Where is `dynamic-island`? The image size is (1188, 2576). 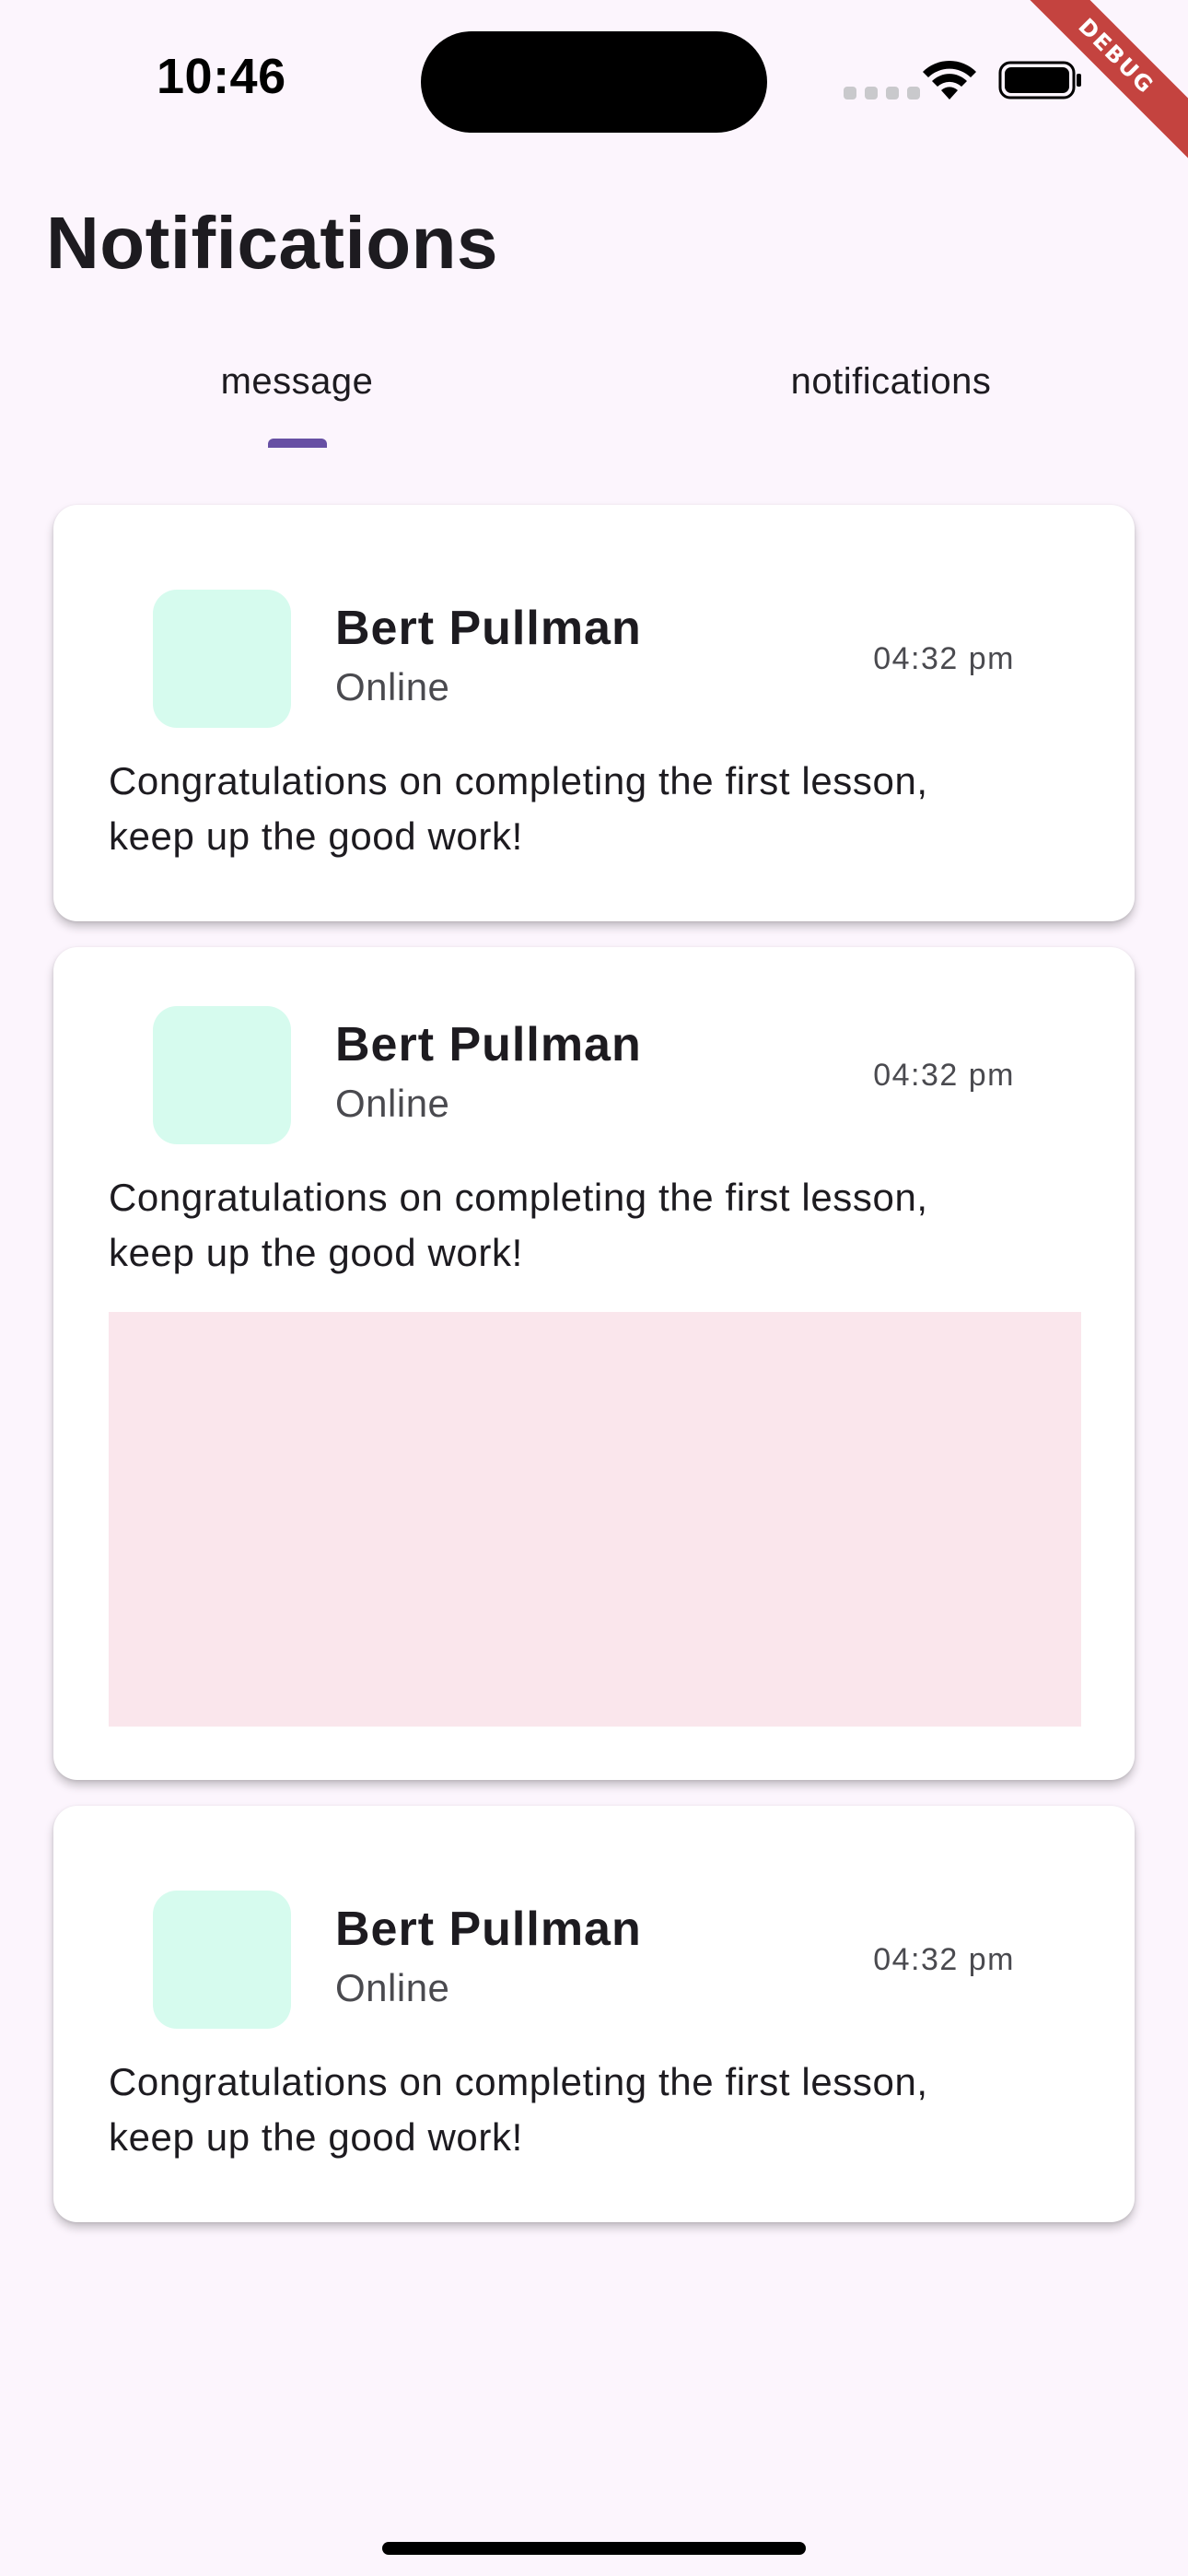
dynamic-island is located at coordinates (594, 82).